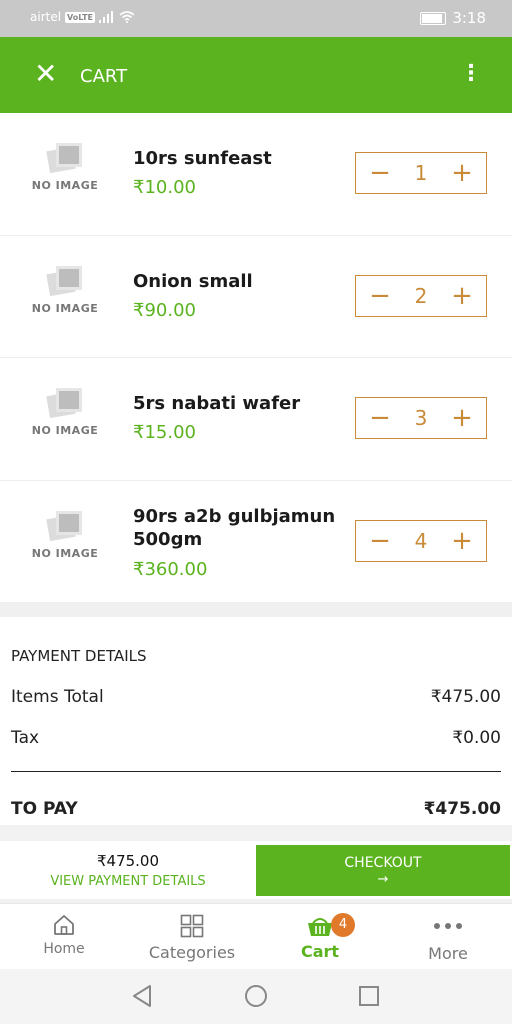 The image size is (512, 1024). Describe the element at coordinates (476, 738) in the screenshot. I see `tax-value: ₹0.00` at that location.